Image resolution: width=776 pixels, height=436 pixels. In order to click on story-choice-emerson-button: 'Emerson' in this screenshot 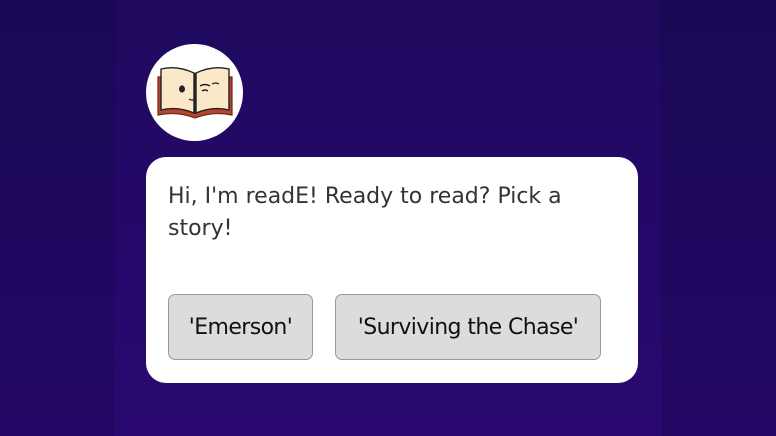, I will do `click(240, 327)`.